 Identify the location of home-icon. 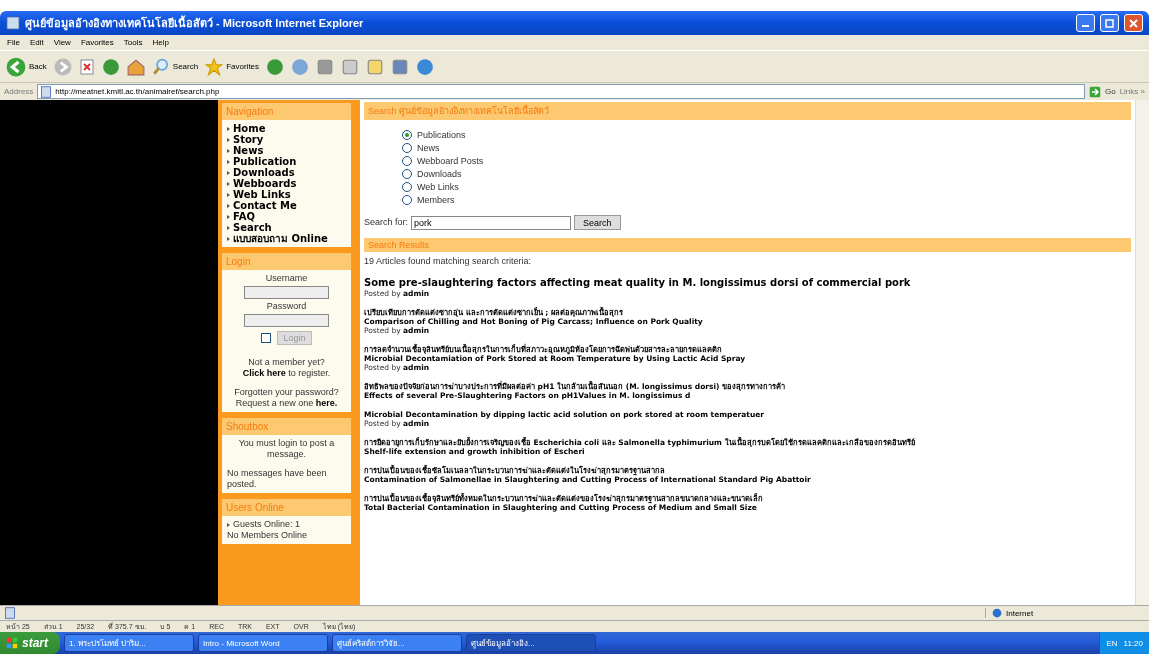
(135, 66).